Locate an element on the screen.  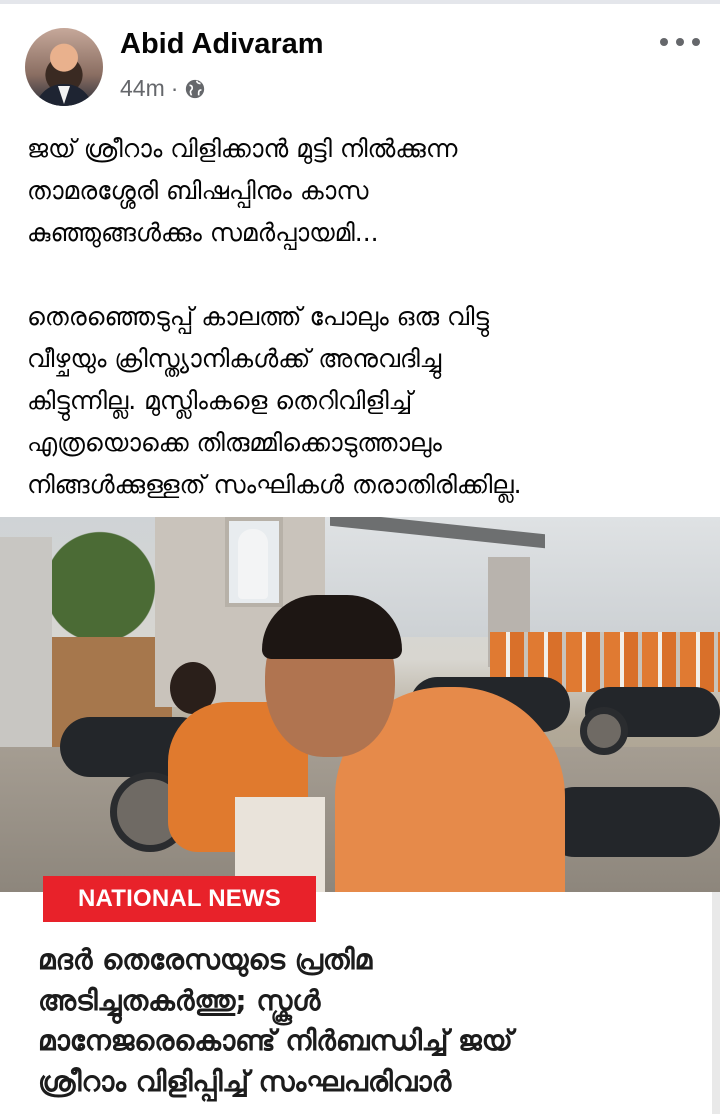
post-time: 44m is located at coordinates (142, 88).